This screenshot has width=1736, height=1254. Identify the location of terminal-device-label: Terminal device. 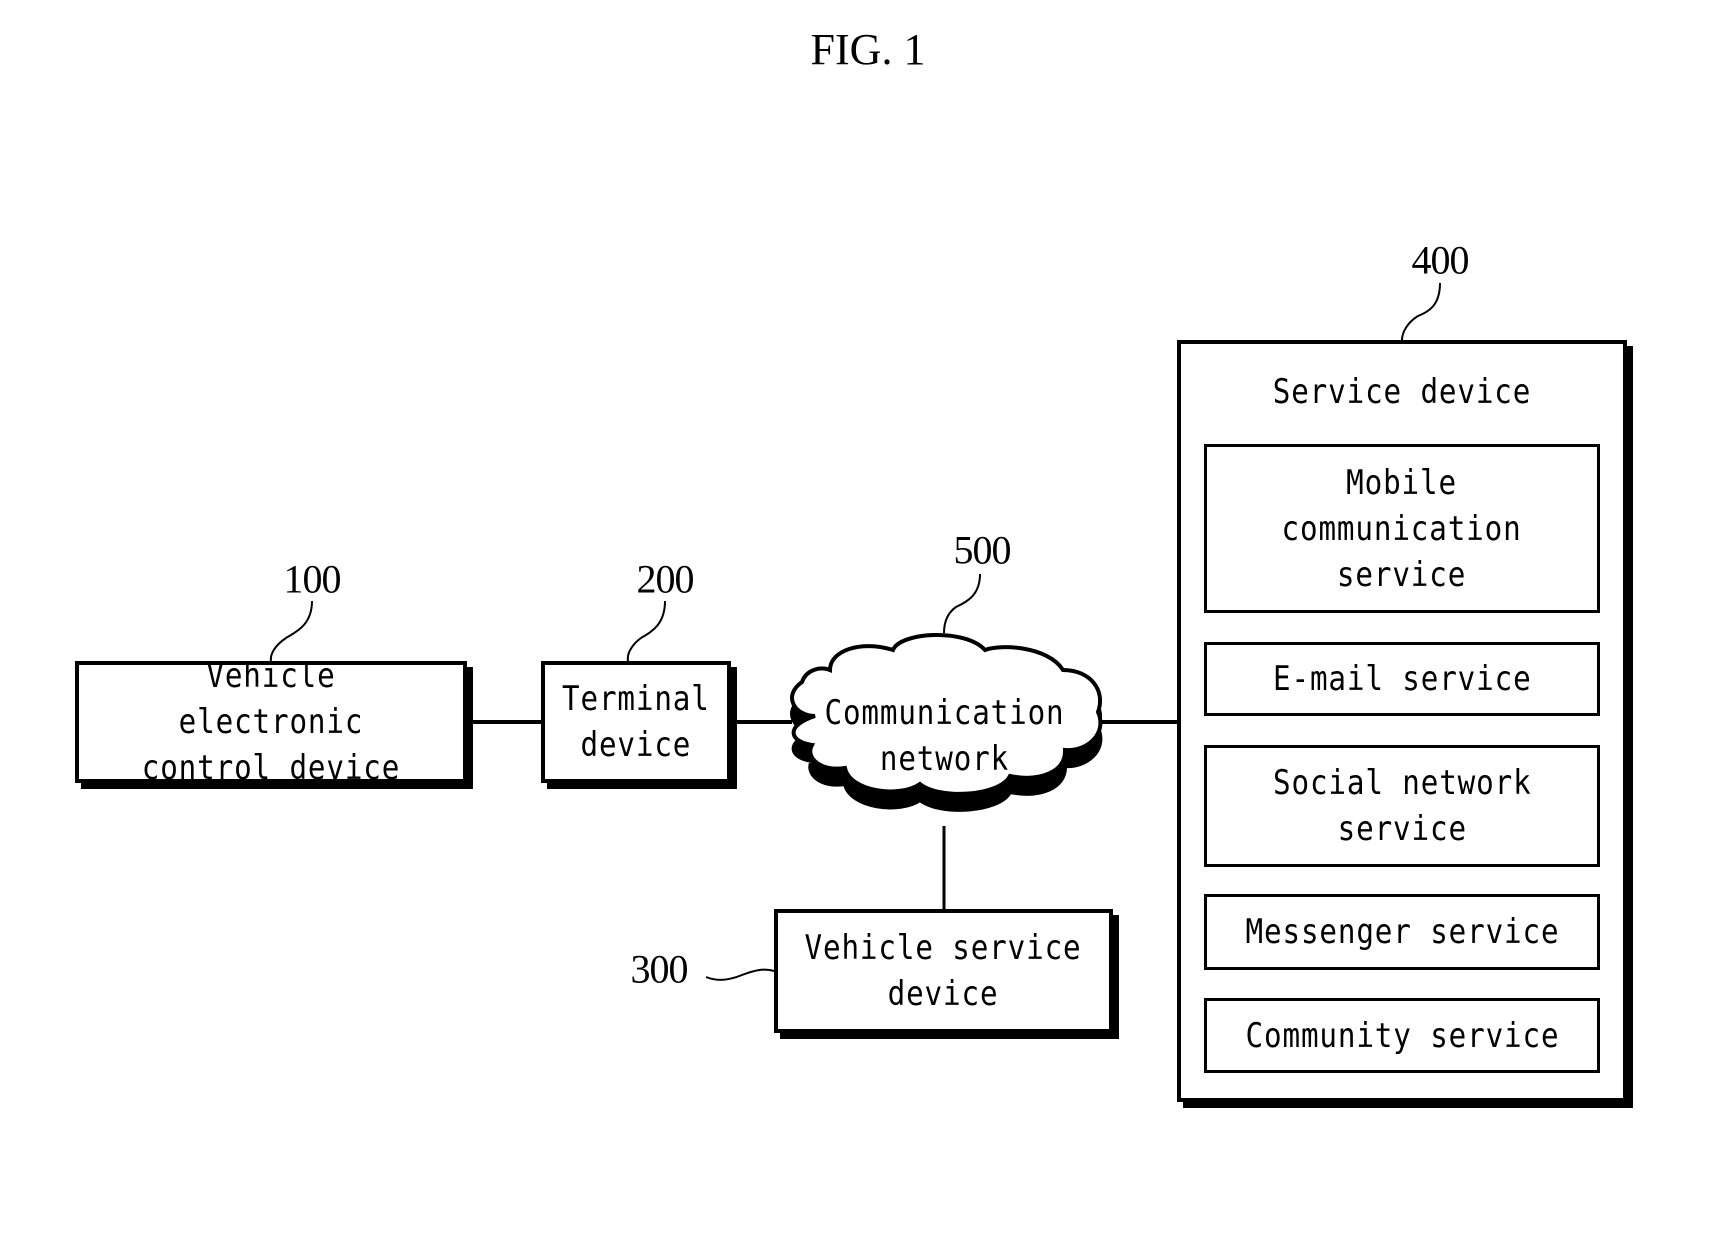
(636, 722).